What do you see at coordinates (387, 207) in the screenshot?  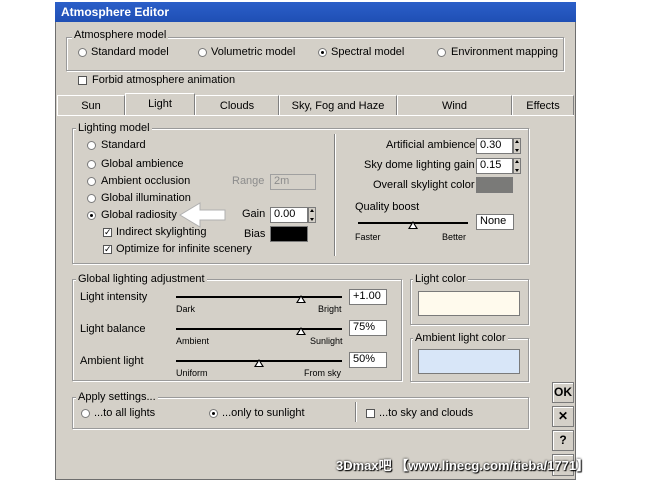 I see `quality-boost-label: Quality boost` at bounding box center [387, 207].